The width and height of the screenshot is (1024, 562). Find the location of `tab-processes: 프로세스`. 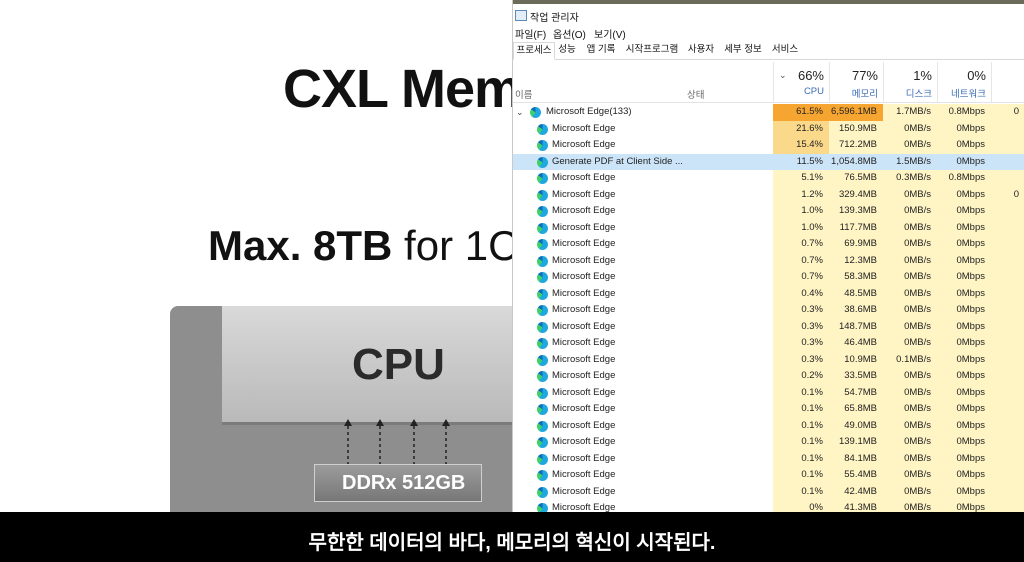

tab-processes: 프로세스 is located at coordinates (534, 51).